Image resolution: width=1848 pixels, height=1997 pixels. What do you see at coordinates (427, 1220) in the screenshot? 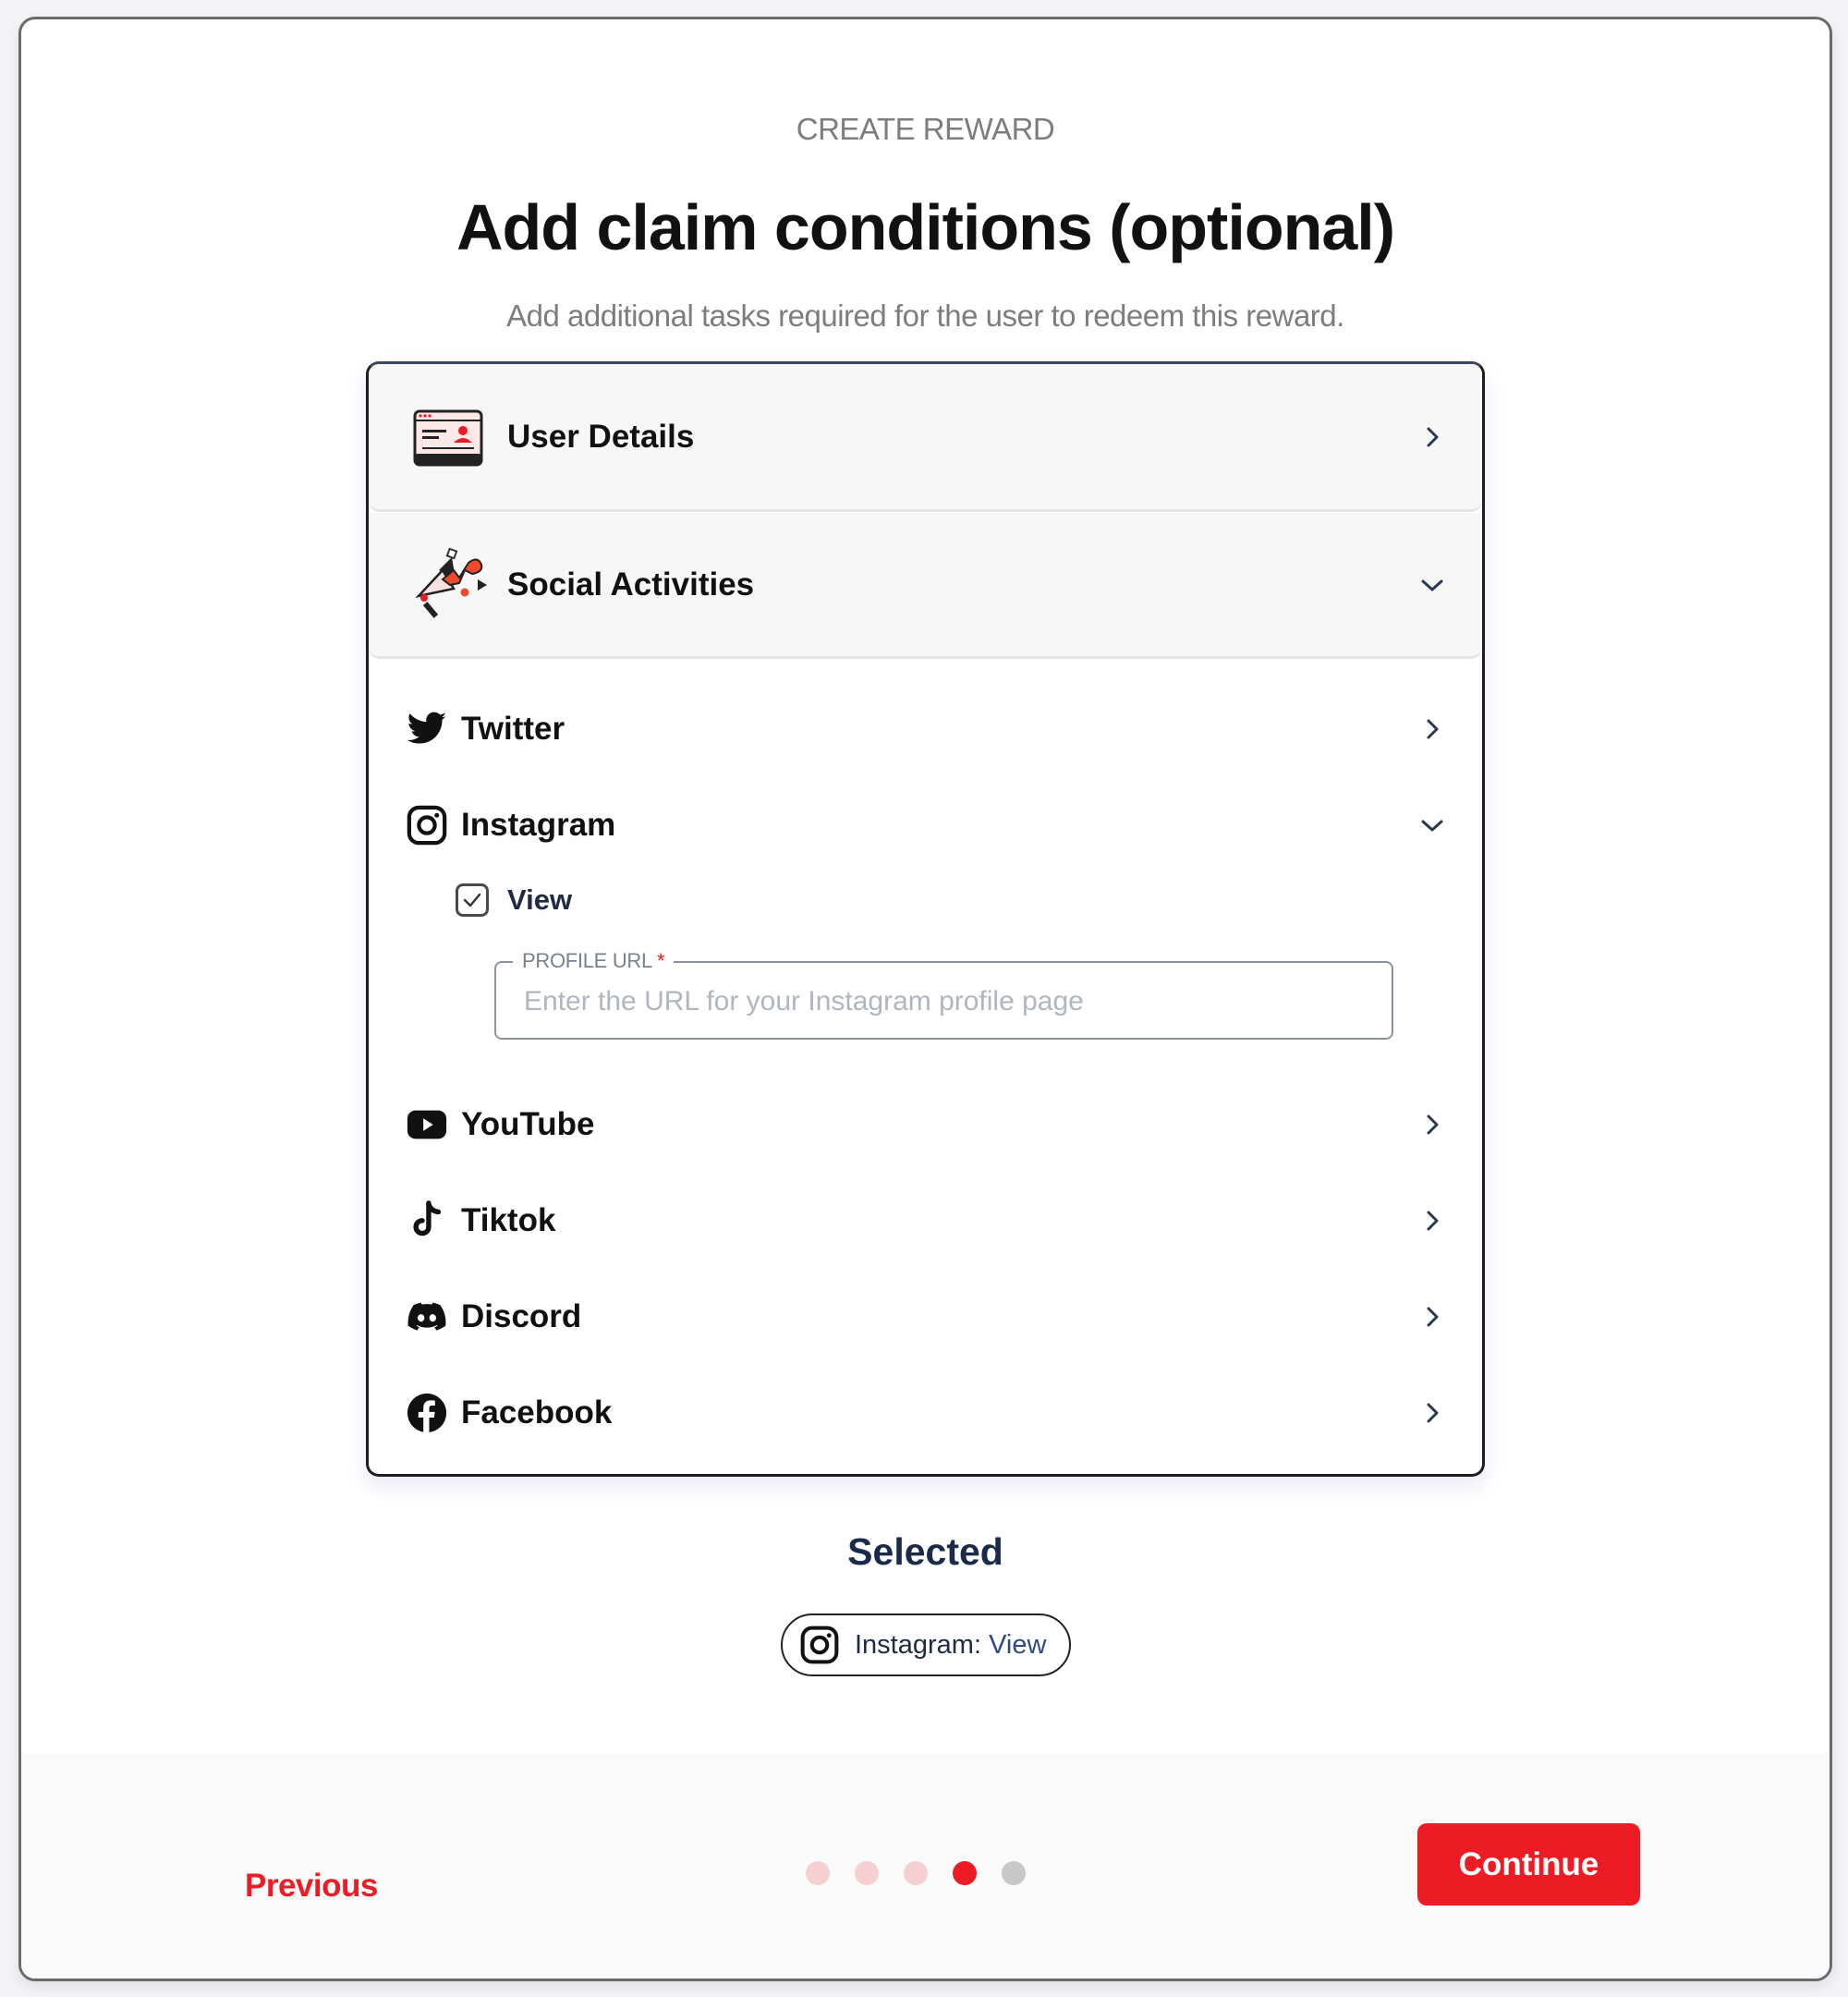
I see `tiktok-icon` at bounding box center [427, 1220].